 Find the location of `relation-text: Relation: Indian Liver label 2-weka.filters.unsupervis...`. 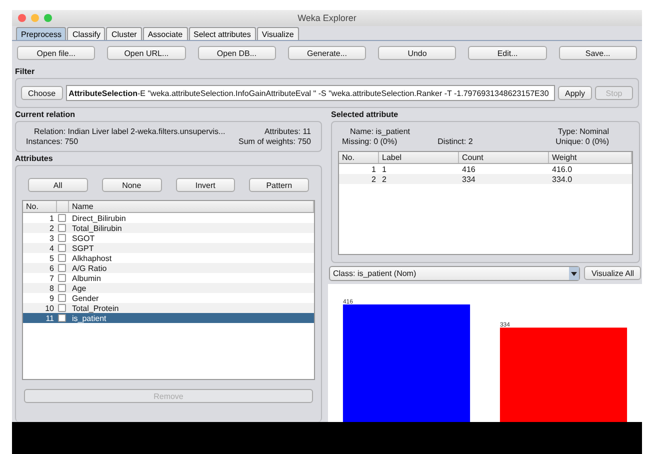

relation-text: Relation: Indian Liver label 2-weka.filters.unsupervis... is located at coordinates (129, 131).